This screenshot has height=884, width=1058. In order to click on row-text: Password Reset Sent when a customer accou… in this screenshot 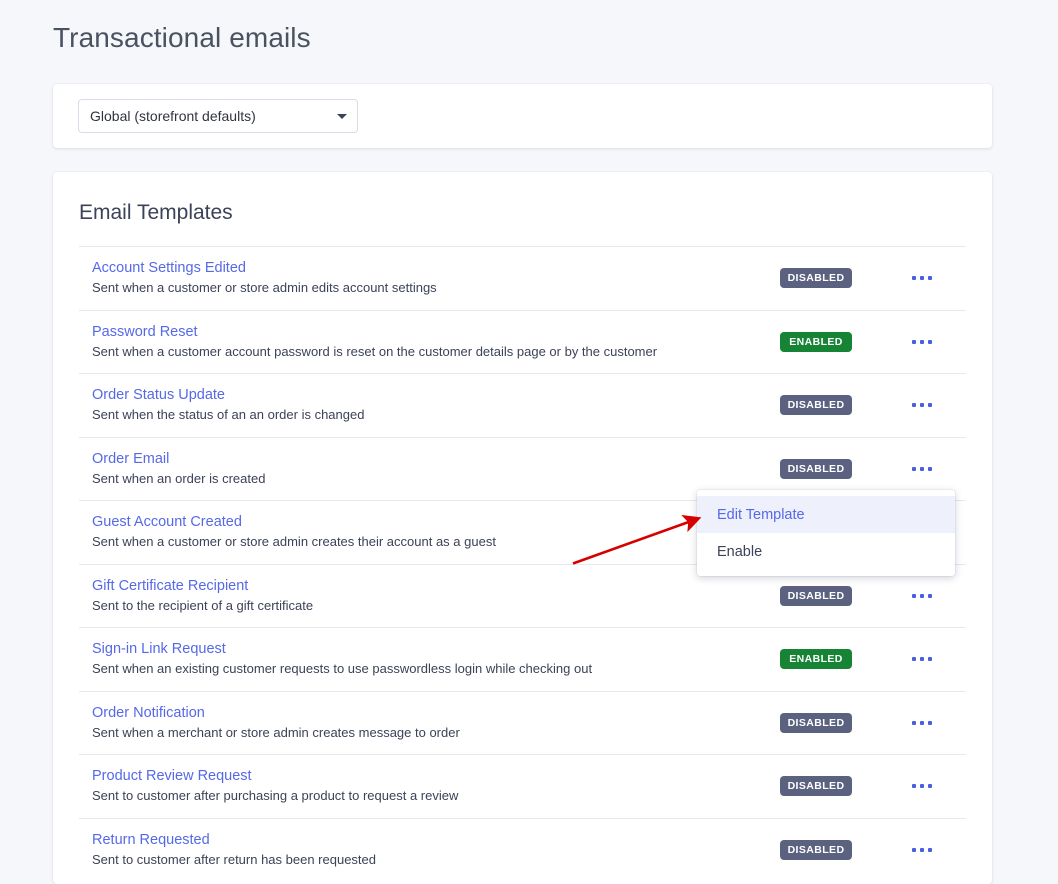, I will do `click(436, 342)`.